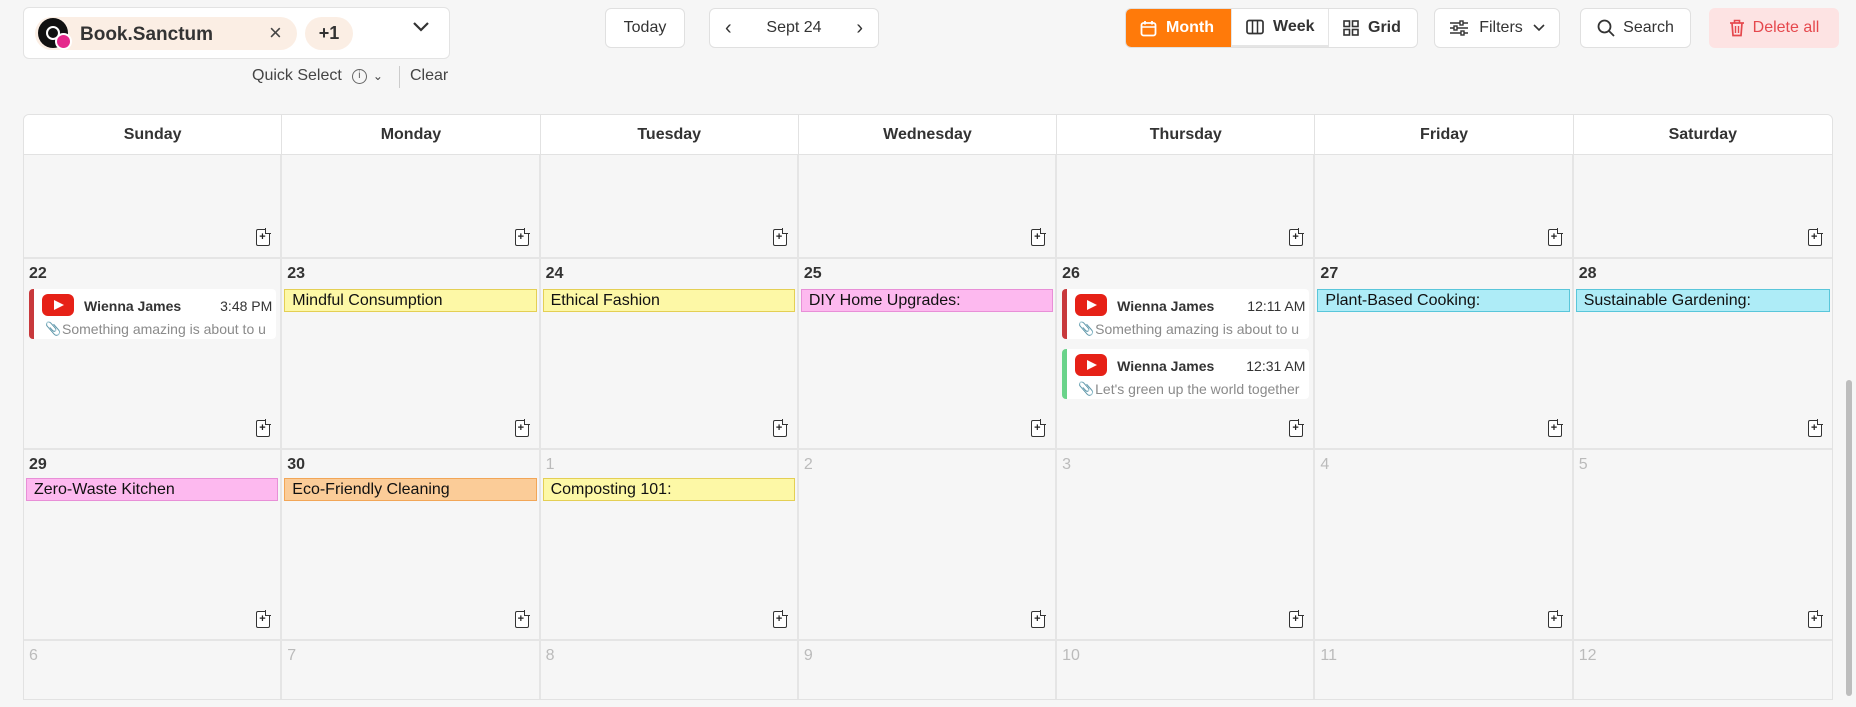 The image size is (1856, 707). Describe the element at coordinates (1849, 538) in the screenshot. I see `scrollbar-thumb` at that location.